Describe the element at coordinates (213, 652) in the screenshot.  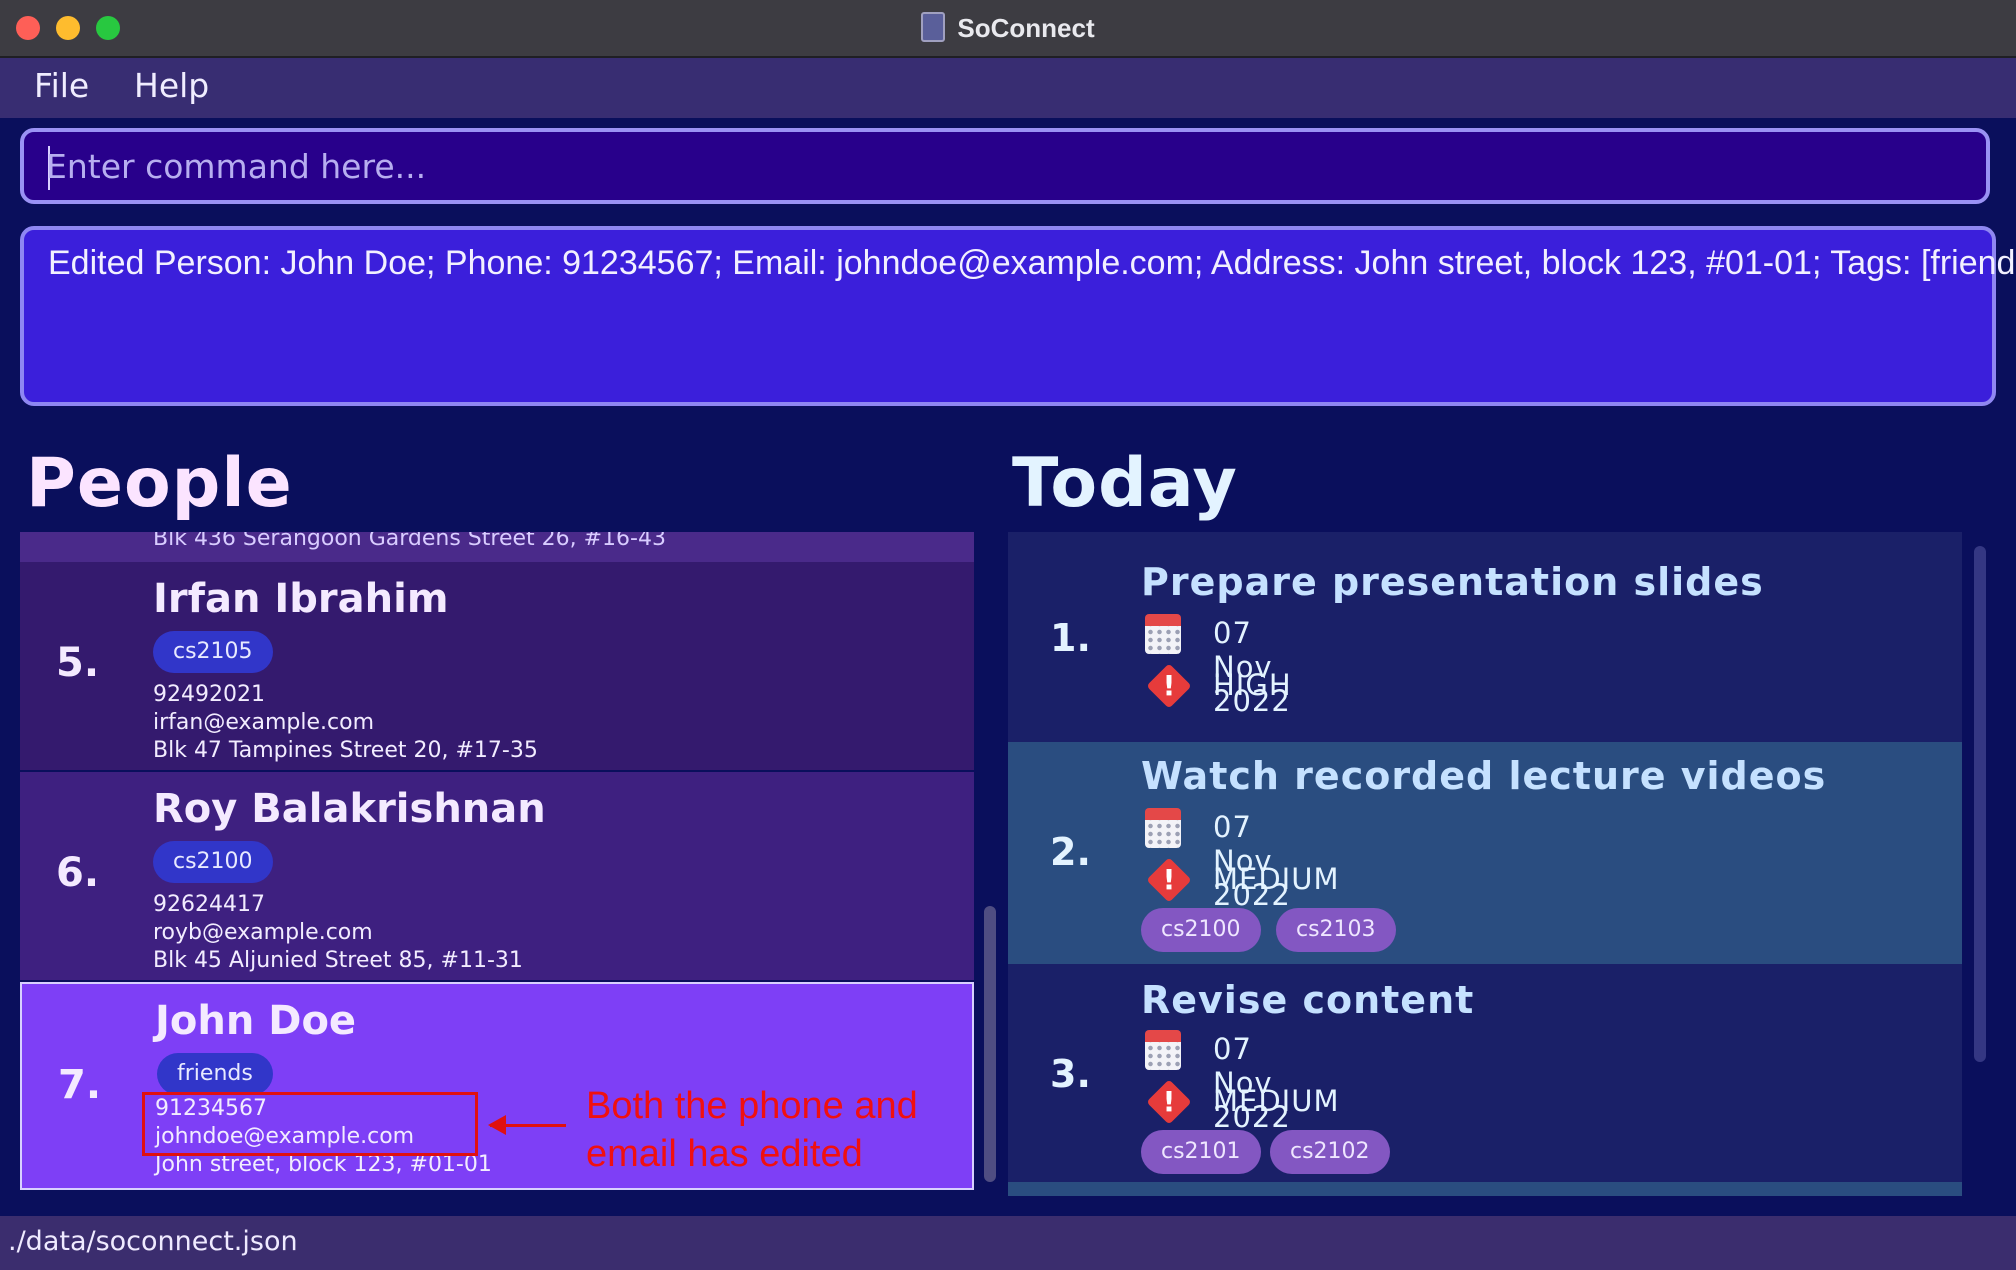
I see `person-tag: cs2105` at that location.